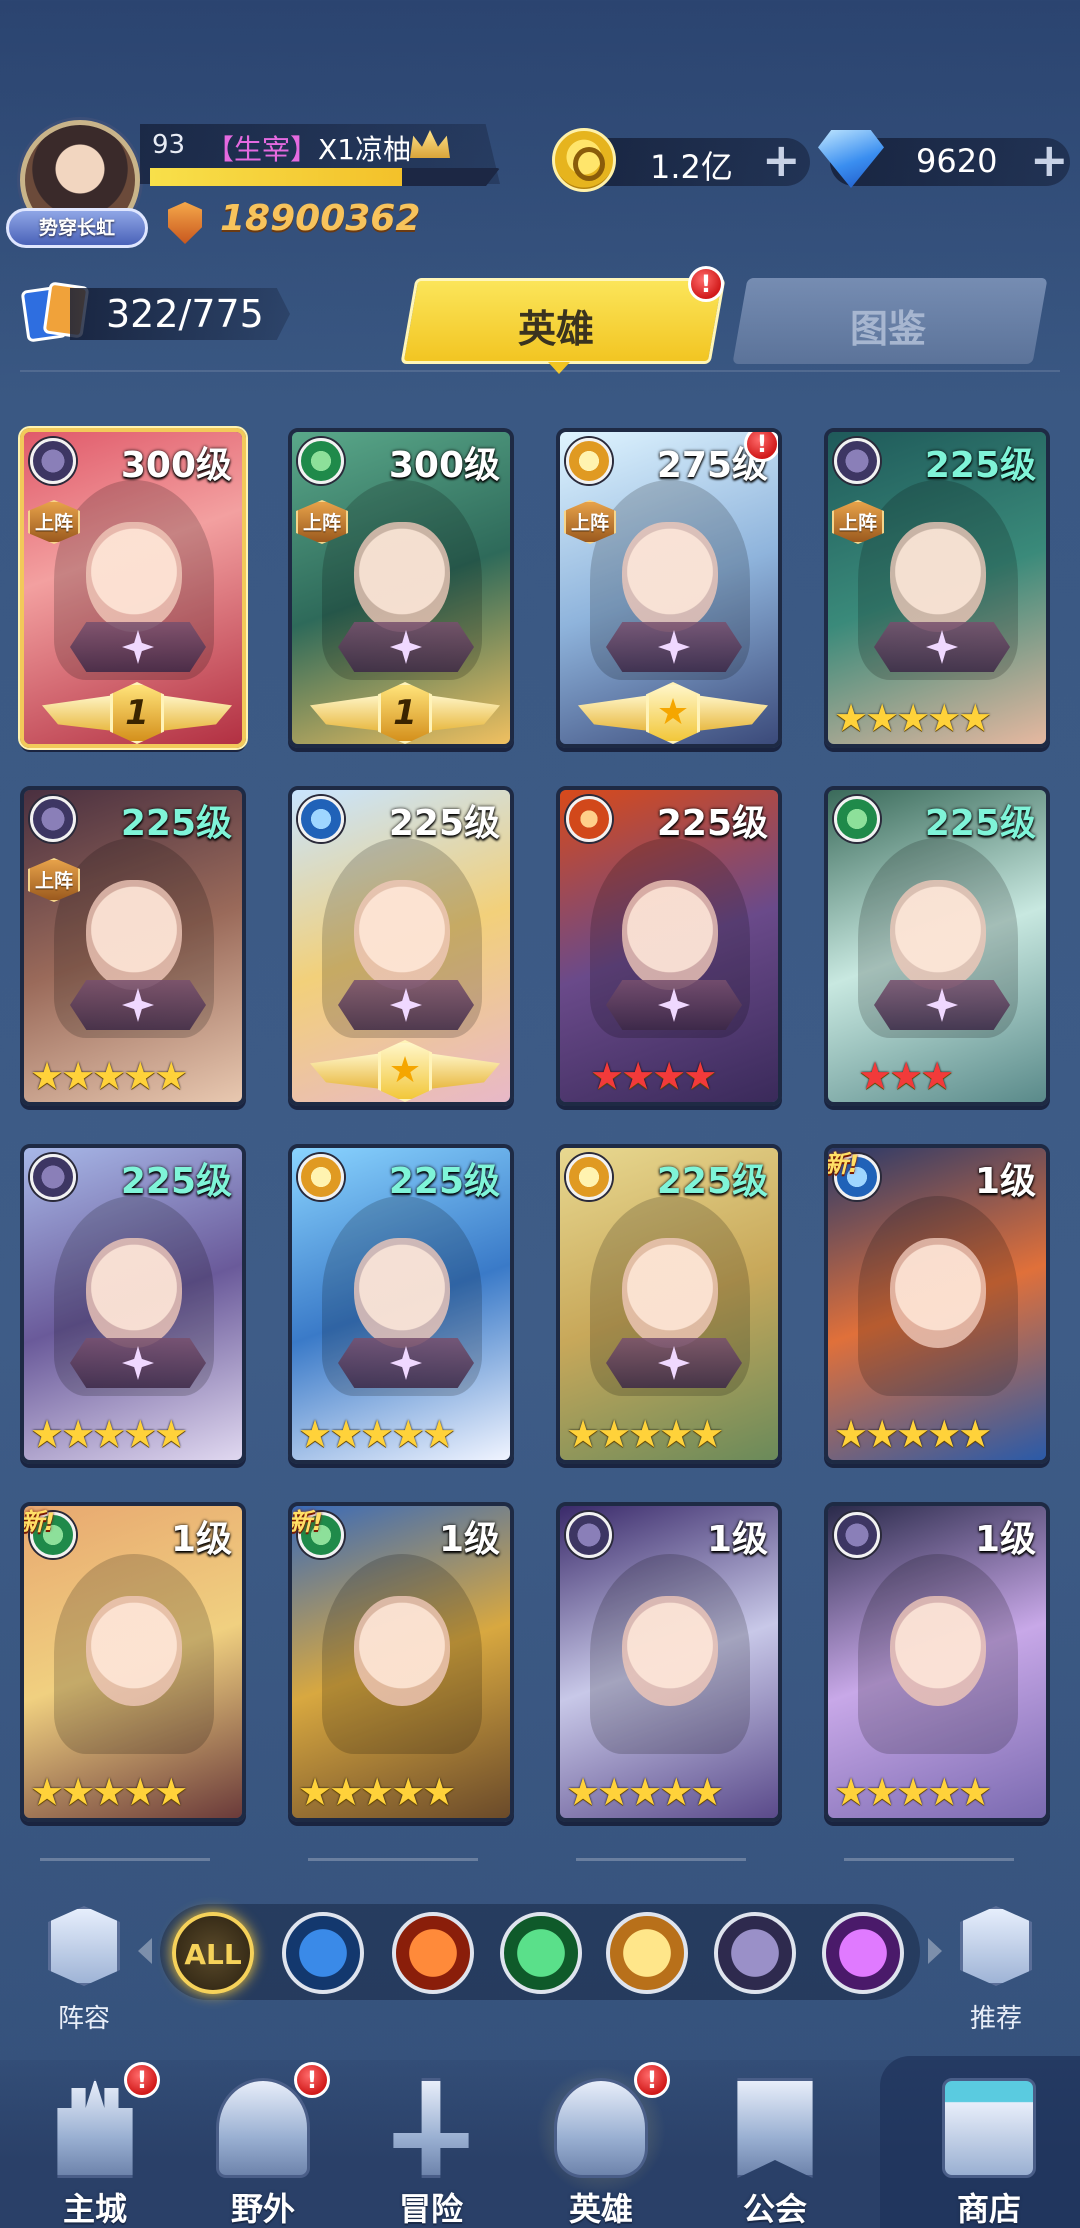 The width and height of the screenshot is (1080, 2228). I want to click on filter-light-icon, so click(647, 1953).